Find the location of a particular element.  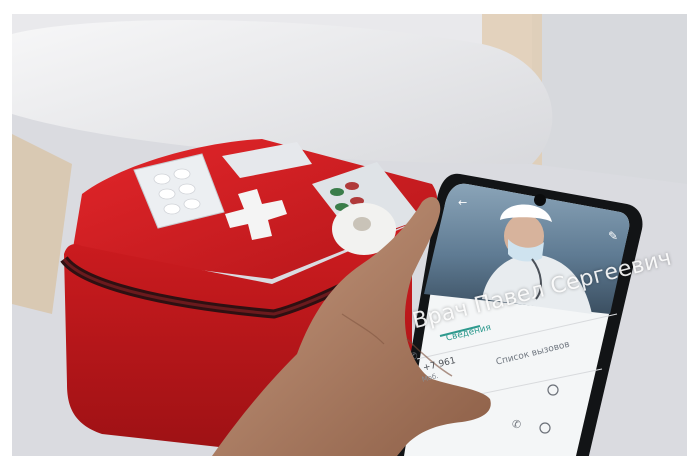

front-camera-icon is located at coordinates (540, 200).